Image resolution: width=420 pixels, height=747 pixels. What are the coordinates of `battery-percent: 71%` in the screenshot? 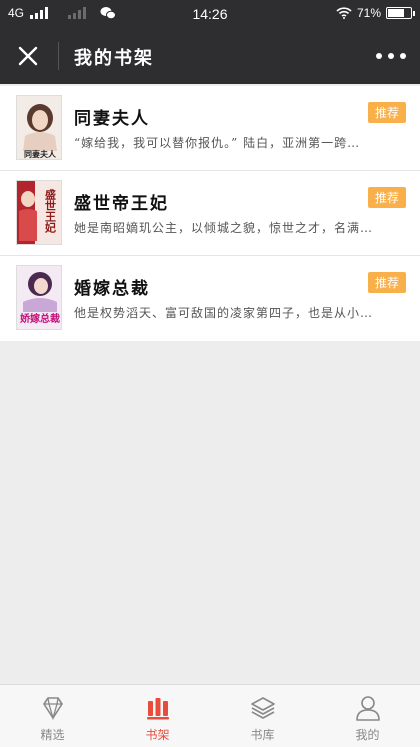 It's located at (368, 13).